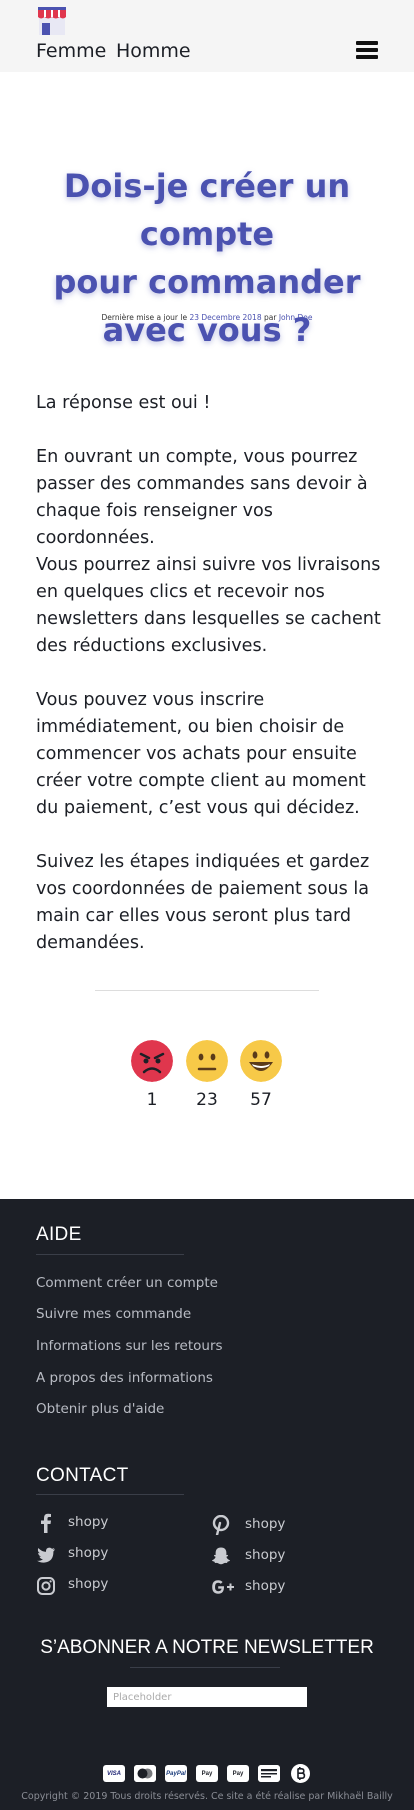 Image resolution: width=414 pixels, height=1810 pixels. Describe the element at coordinates (88, 1584) in the screenshot. I see `contact-instagram-label: shopy` at that location.